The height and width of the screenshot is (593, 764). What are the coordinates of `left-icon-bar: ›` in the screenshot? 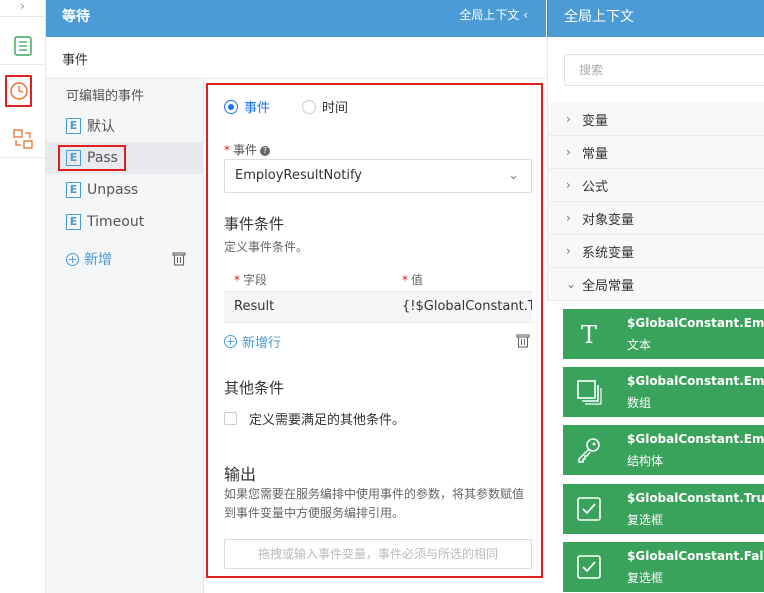 It's located at (23, 296).